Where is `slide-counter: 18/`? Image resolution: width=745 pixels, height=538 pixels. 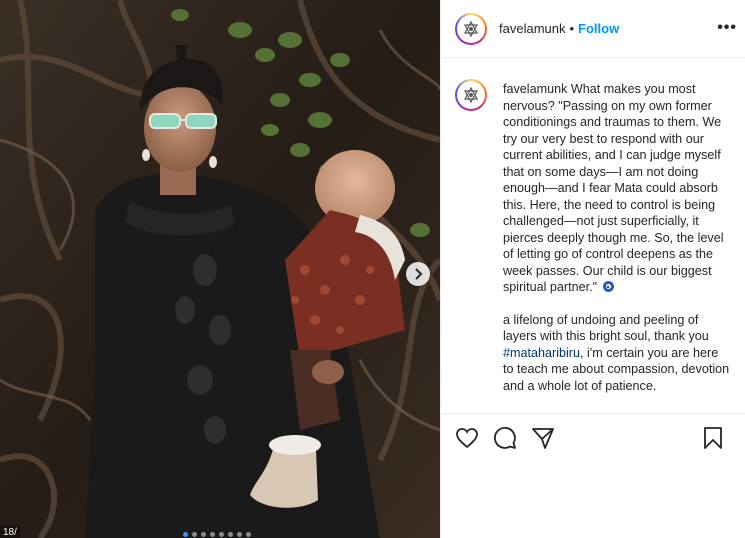
slide-counter: 18/ is located at coordinates (10, 532).